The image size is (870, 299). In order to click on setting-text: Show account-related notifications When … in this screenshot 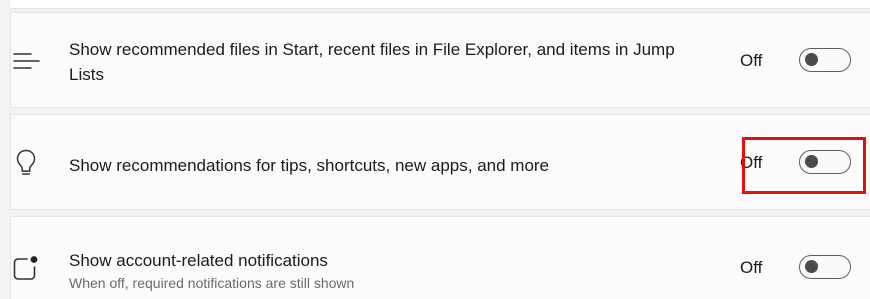, I will do `click(382, 270)`.